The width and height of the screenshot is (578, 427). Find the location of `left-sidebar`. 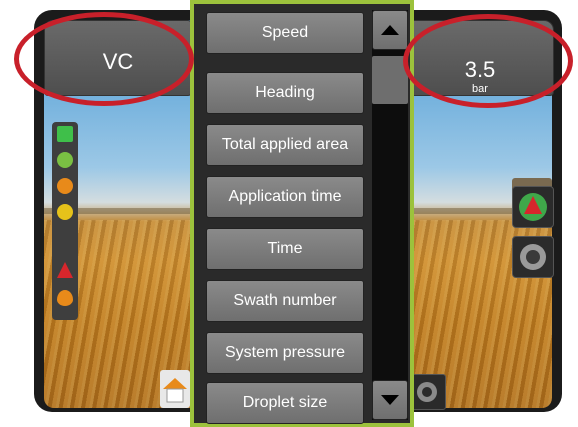

left-sidebar is located at coordinates (65, 221).